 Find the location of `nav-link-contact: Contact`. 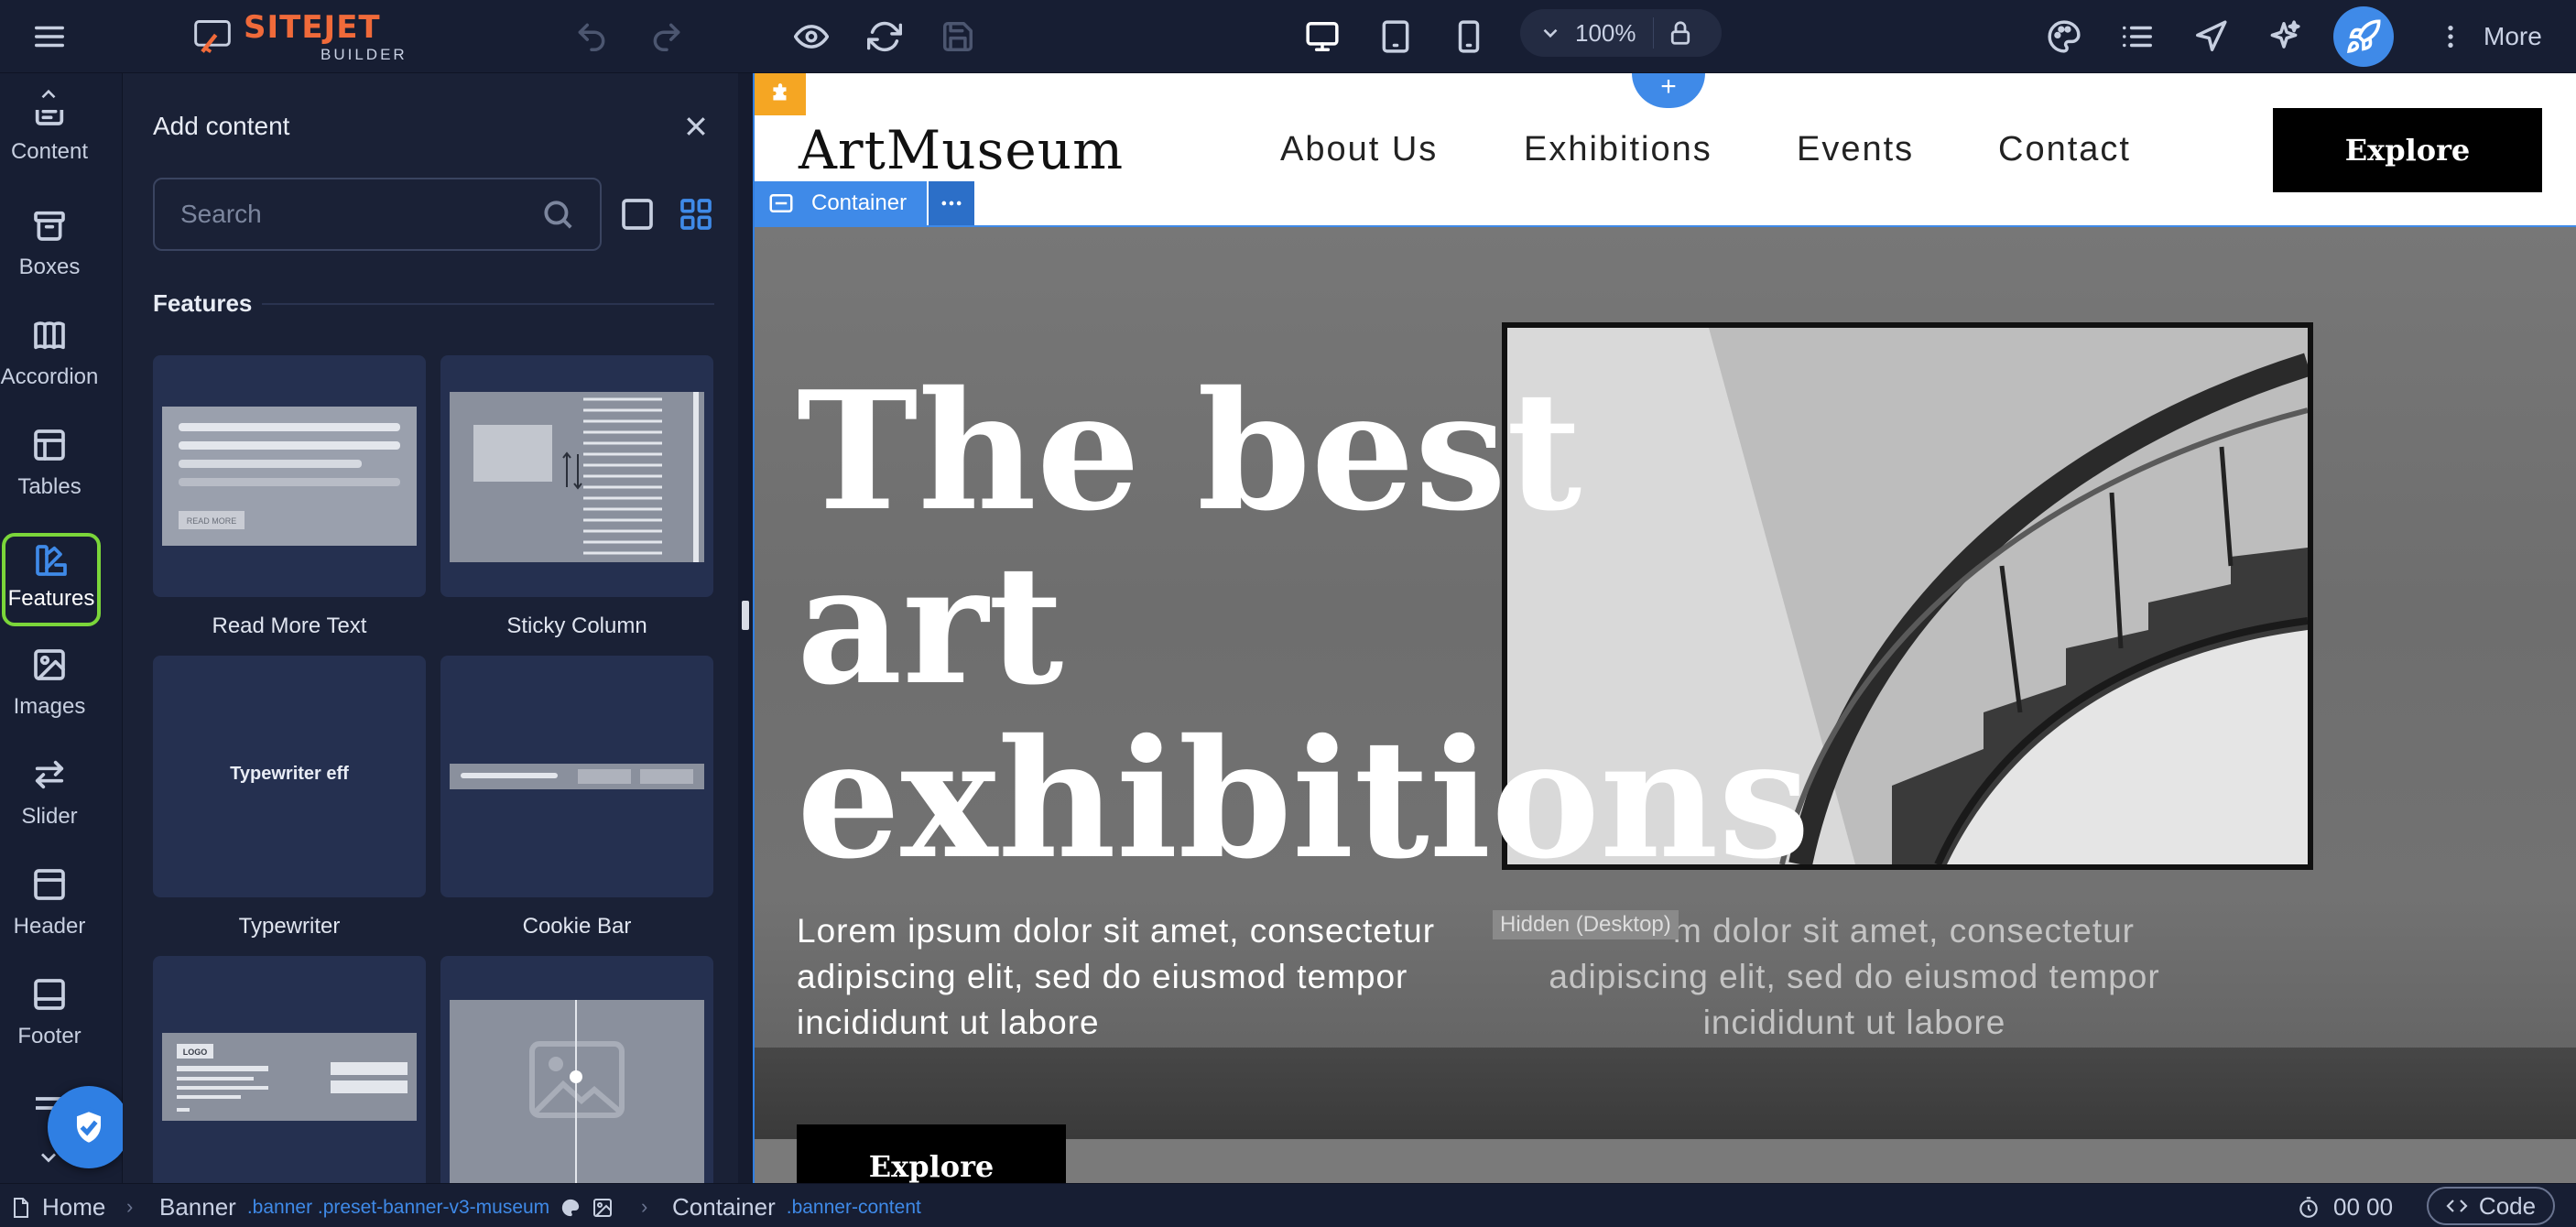

nav-link-contact: Contact is located at coordinates (2064, 149).